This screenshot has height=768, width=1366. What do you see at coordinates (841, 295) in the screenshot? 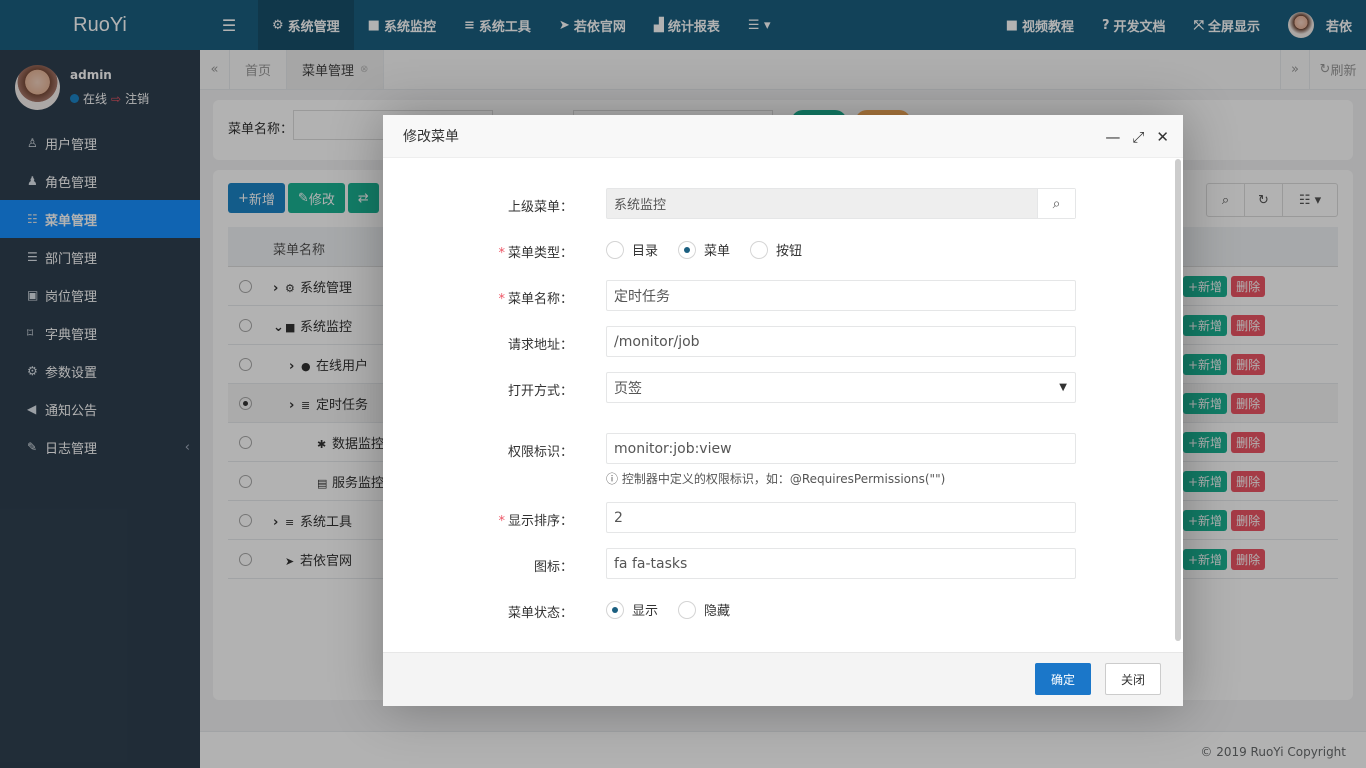
I see `menu-name-input: 定时任务` at bounding box center [841, 295].